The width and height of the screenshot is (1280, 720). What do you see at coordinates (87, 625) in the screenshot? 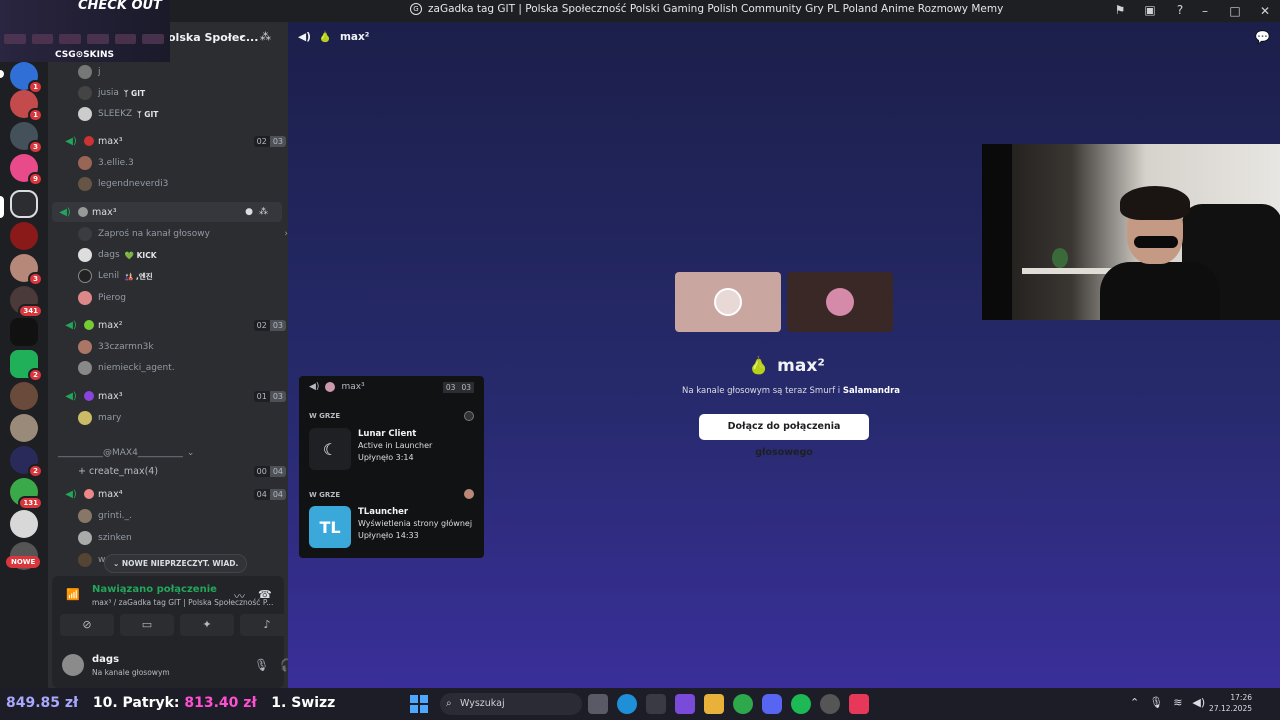
I see `camera-off-button: ⊘` at bounding box center [87, 625].